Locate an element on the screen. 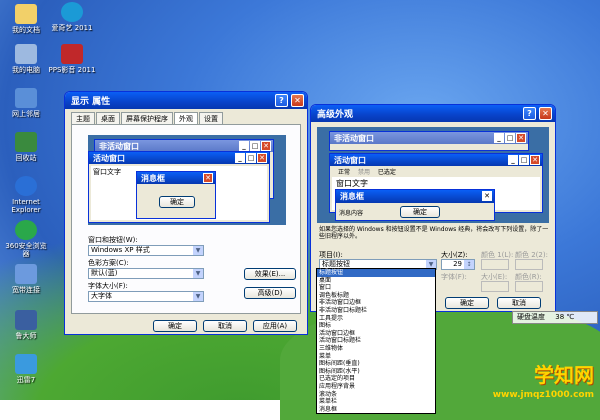  desktop-icon-ludashi: 鲁大师 is located at coordinates (26, 325).